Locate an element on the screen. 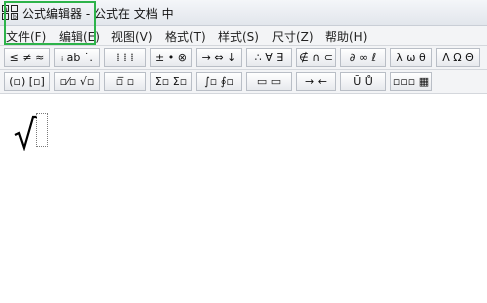 Image resolution: width=487 pixels, height=303 pixels. menu-style: 样式(S) is located at coordinates (238, 36).